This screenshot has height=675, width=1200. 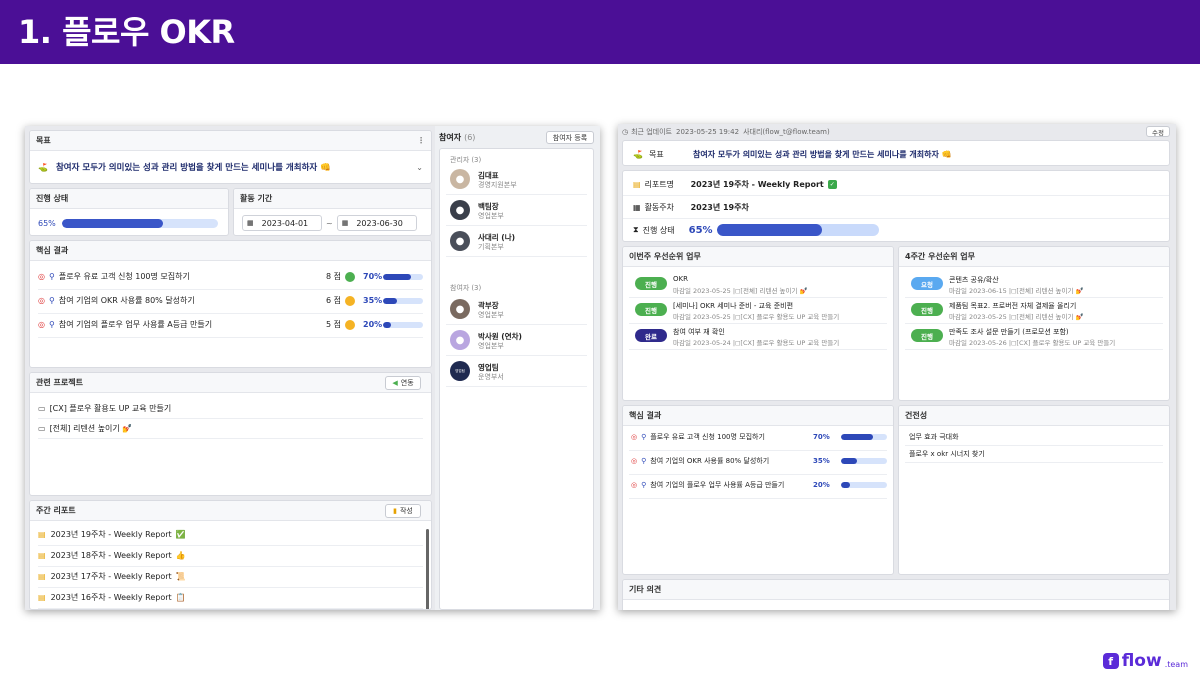 What do you see at coordinates (421, 140) in the screenshot?
I see `more-icon: ⋮` at bounding box center [421, 140].